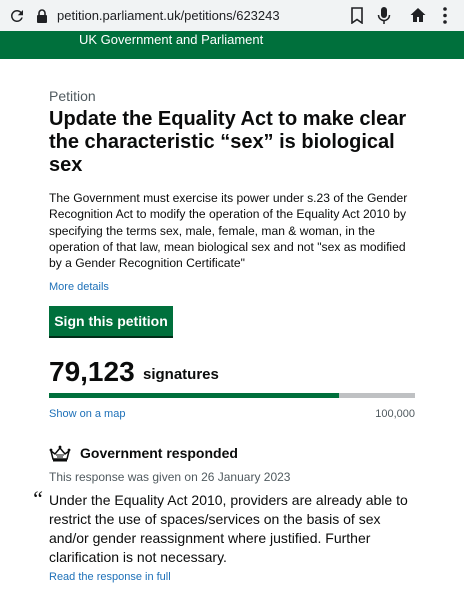 The height and width of the screenshot is (600, 464). Describe the element at coordinates (159, 453) in the screenshot. I see `government-responded-heading: Government responded` at that location.